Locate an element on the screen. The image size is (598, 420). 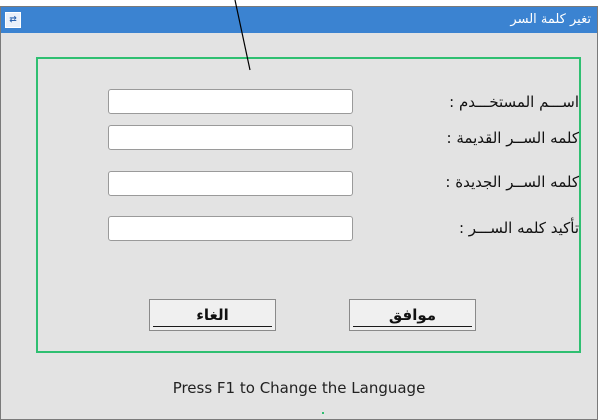
new-password-field is located at coordinates (230, 183).